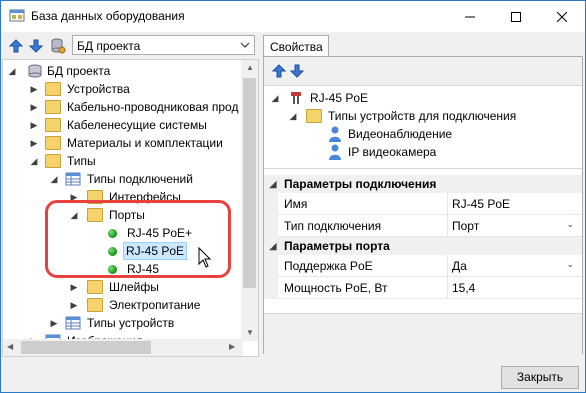 The width and height of the screenshot is (586, 393). What do you see at coordinates (423, 246) in the screenshot?
I see `category-port-params: ◢ Параметры порта` at bounding box center [423, 246].